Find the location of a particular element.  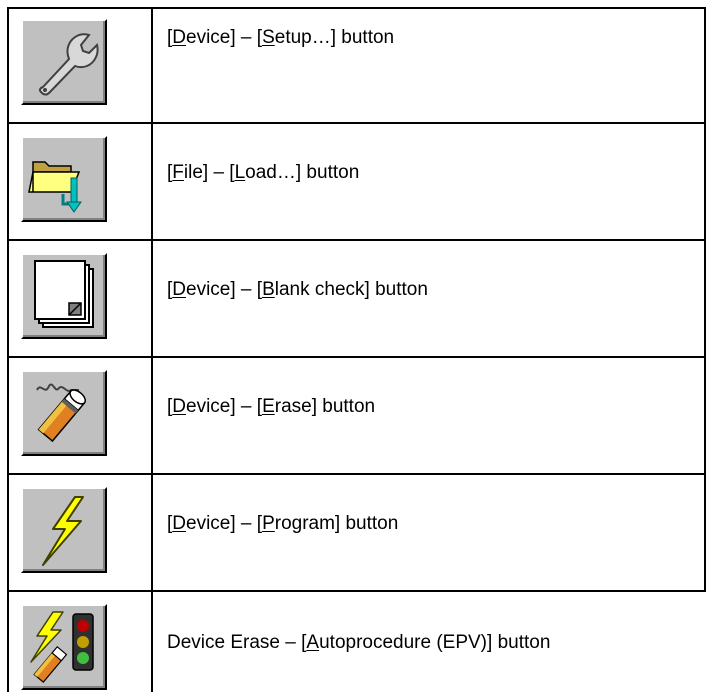

autoprocedure-icon is located at coordinates (62, 647).